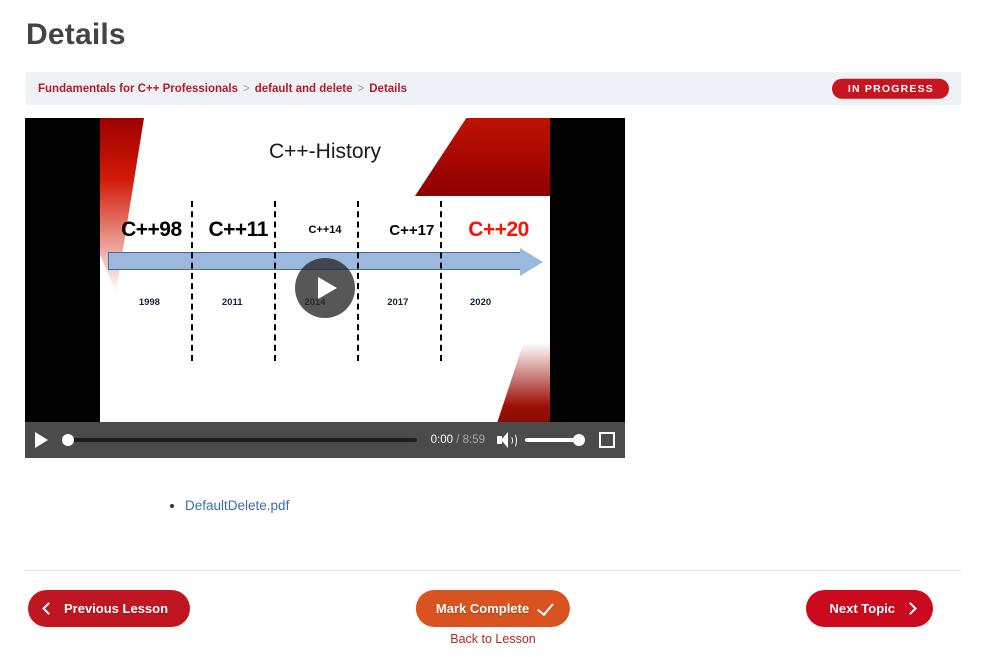  I want to click on volume-slider, so click(555, 440).